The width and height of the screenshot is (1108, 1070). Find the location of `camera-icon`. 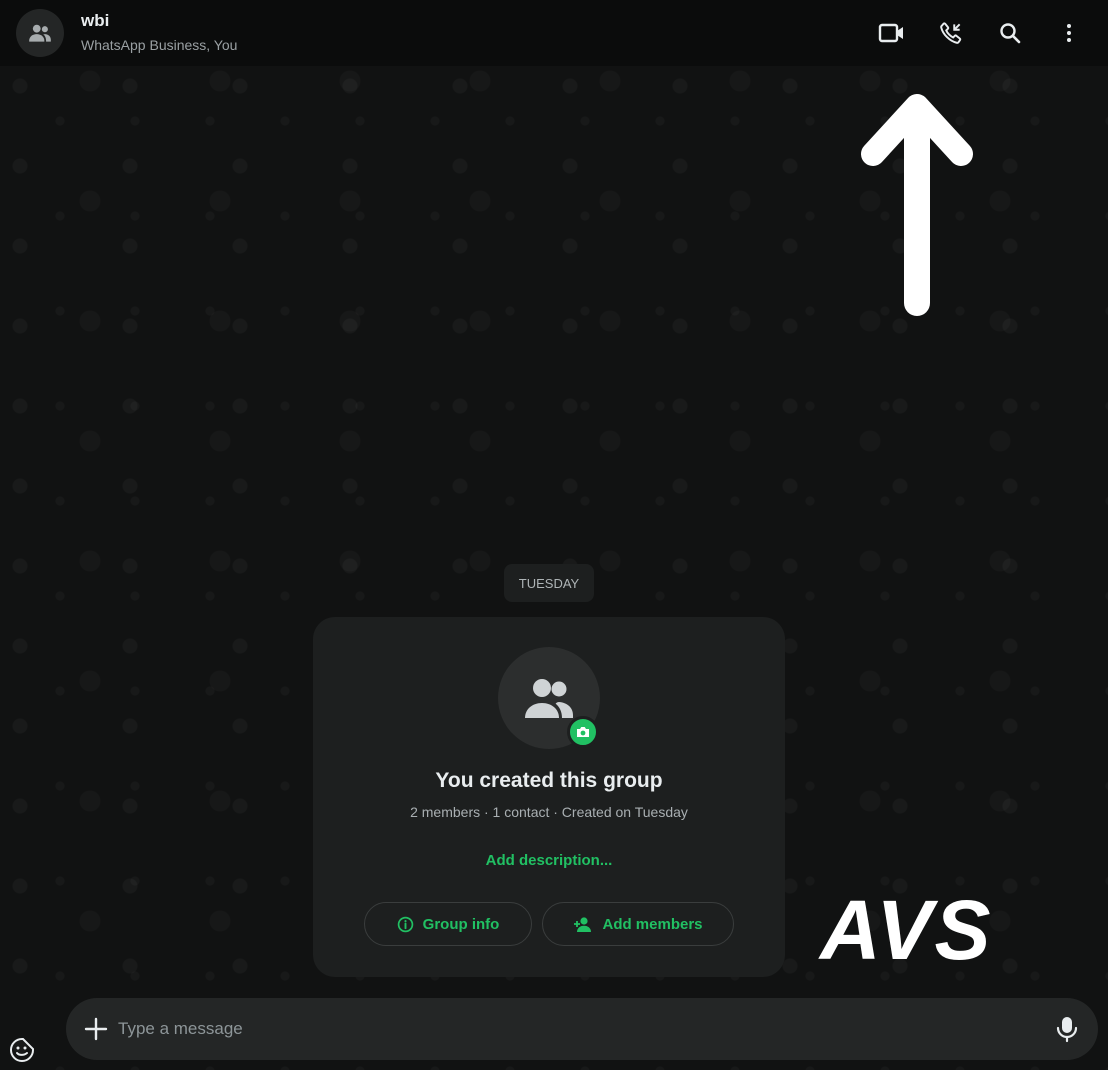

camera-icon is located at coordinates (583, 732).